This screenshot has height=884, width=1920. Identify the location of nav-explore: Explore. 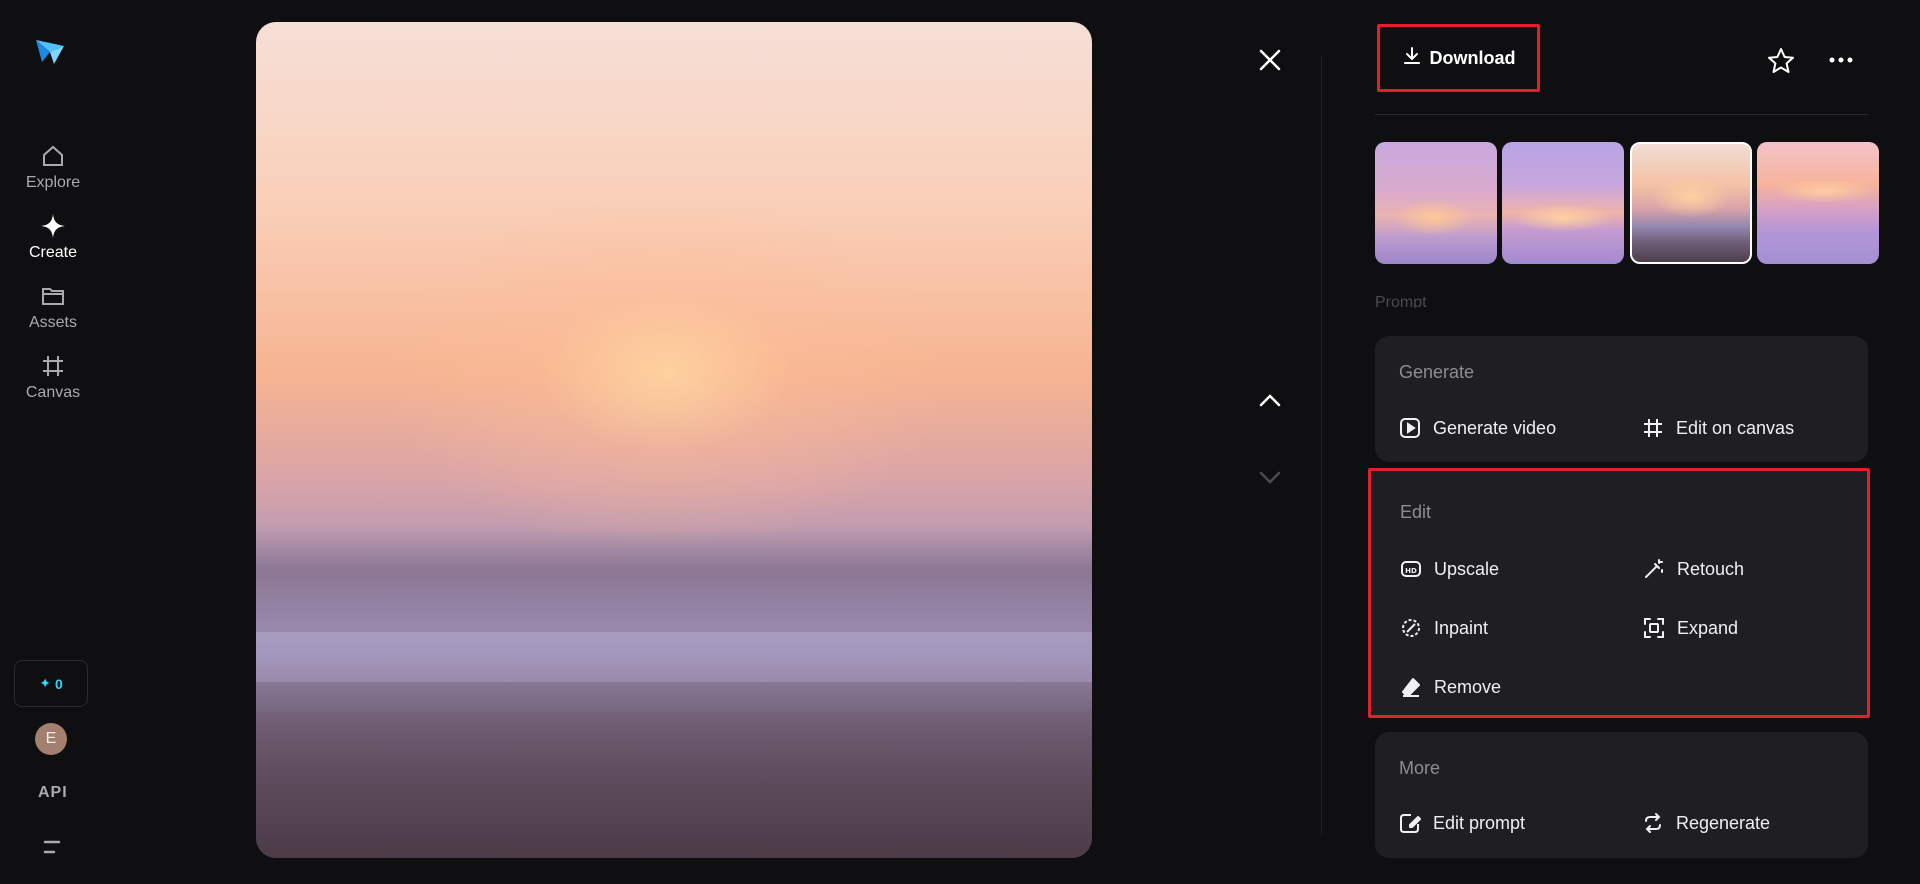
(53, 173).